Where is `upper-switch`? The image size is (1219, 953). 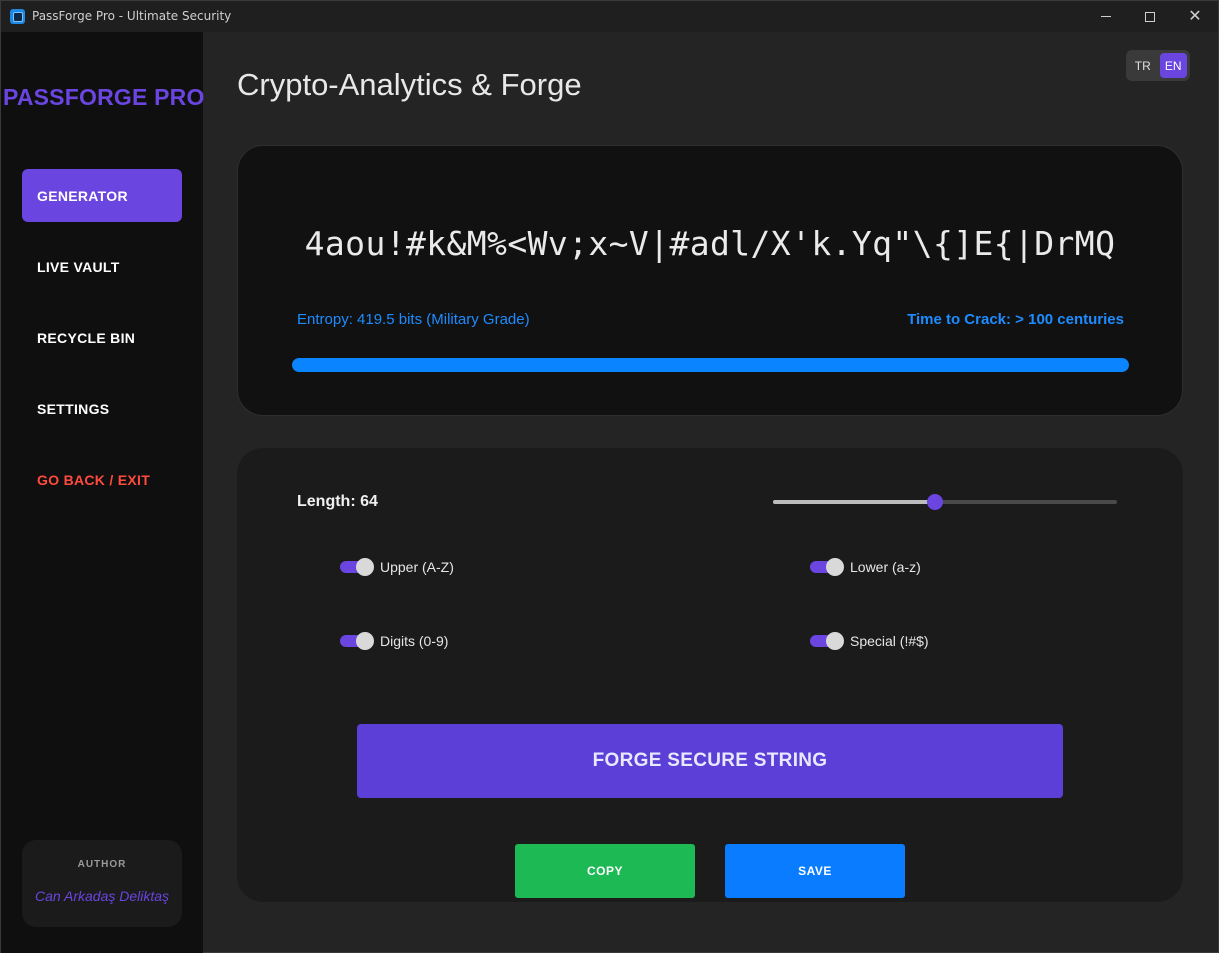 upper-switch is located at coordinates (357, 567).